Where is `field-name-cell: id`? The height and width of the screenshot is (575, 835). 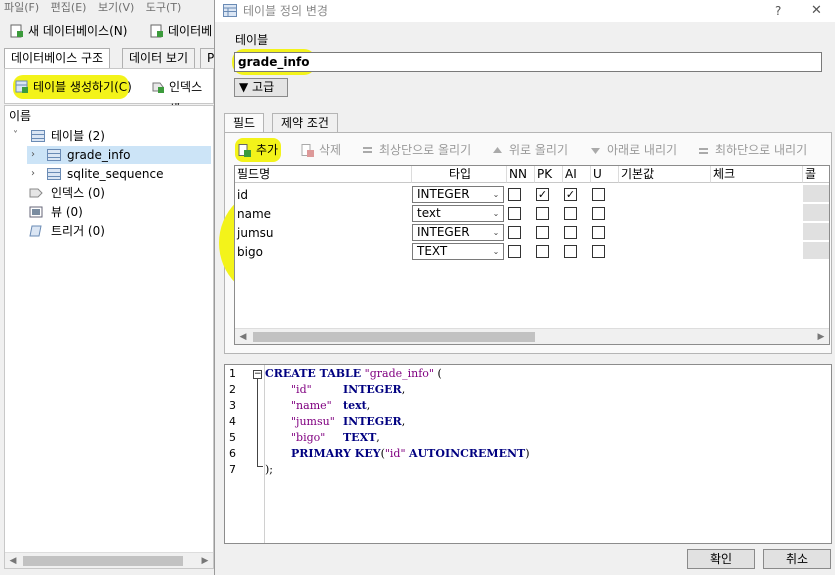
field-name-cell: id is located at coordinates (242, 195).